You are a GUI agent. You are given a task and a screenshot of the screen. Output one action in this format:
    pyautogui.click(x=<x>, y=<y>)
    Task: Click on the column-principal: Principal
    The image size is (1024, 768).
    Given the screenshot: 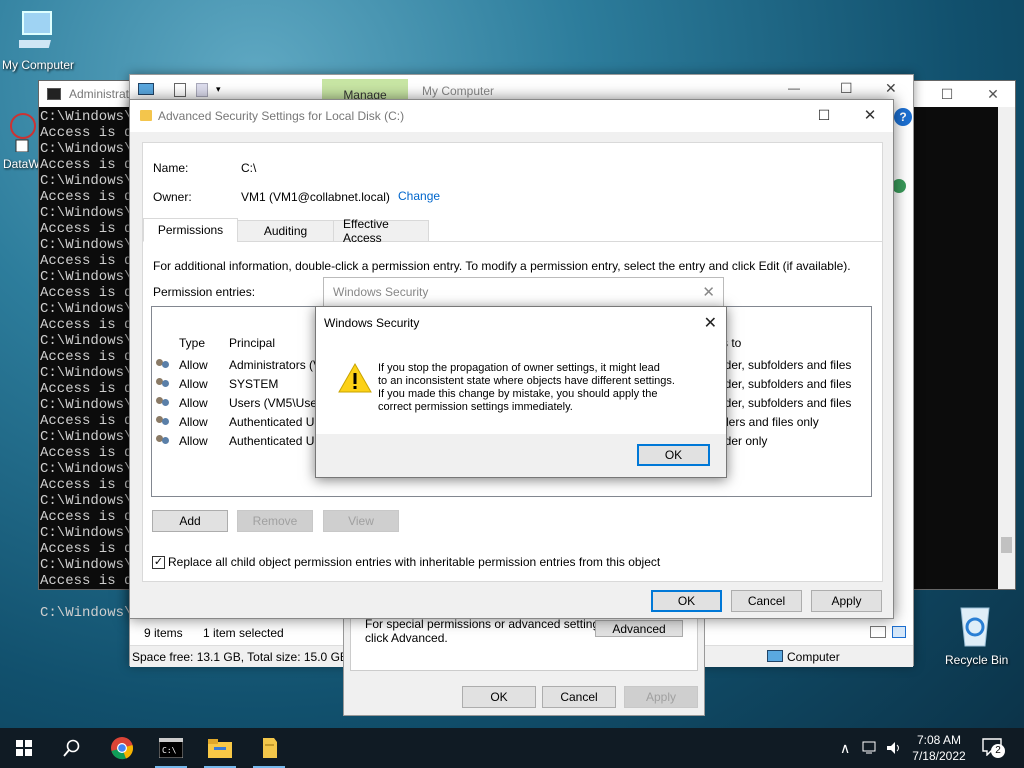 What is the action you would take?
    pyautogui.click(x=252, y=343)
    